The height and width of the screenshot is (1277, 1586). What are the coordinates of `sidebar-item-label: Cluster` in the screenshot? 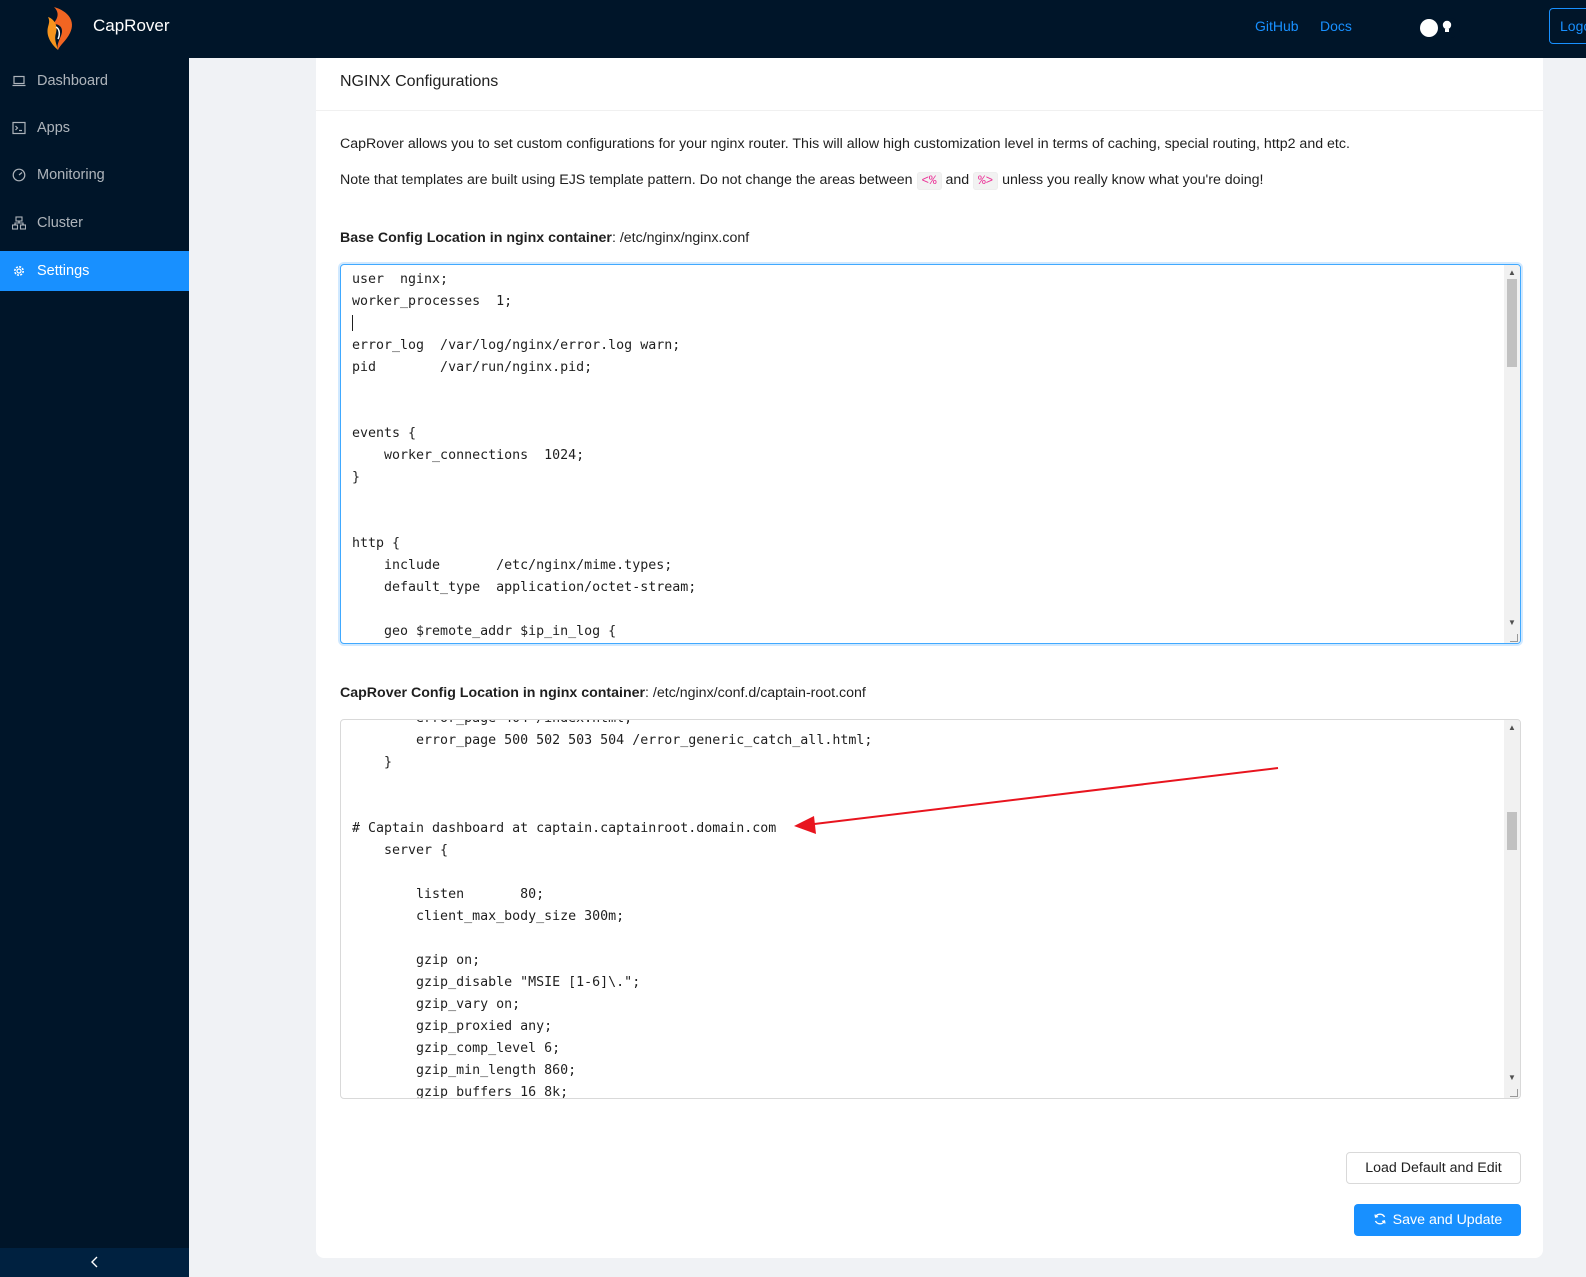 It's located at (60, 223).